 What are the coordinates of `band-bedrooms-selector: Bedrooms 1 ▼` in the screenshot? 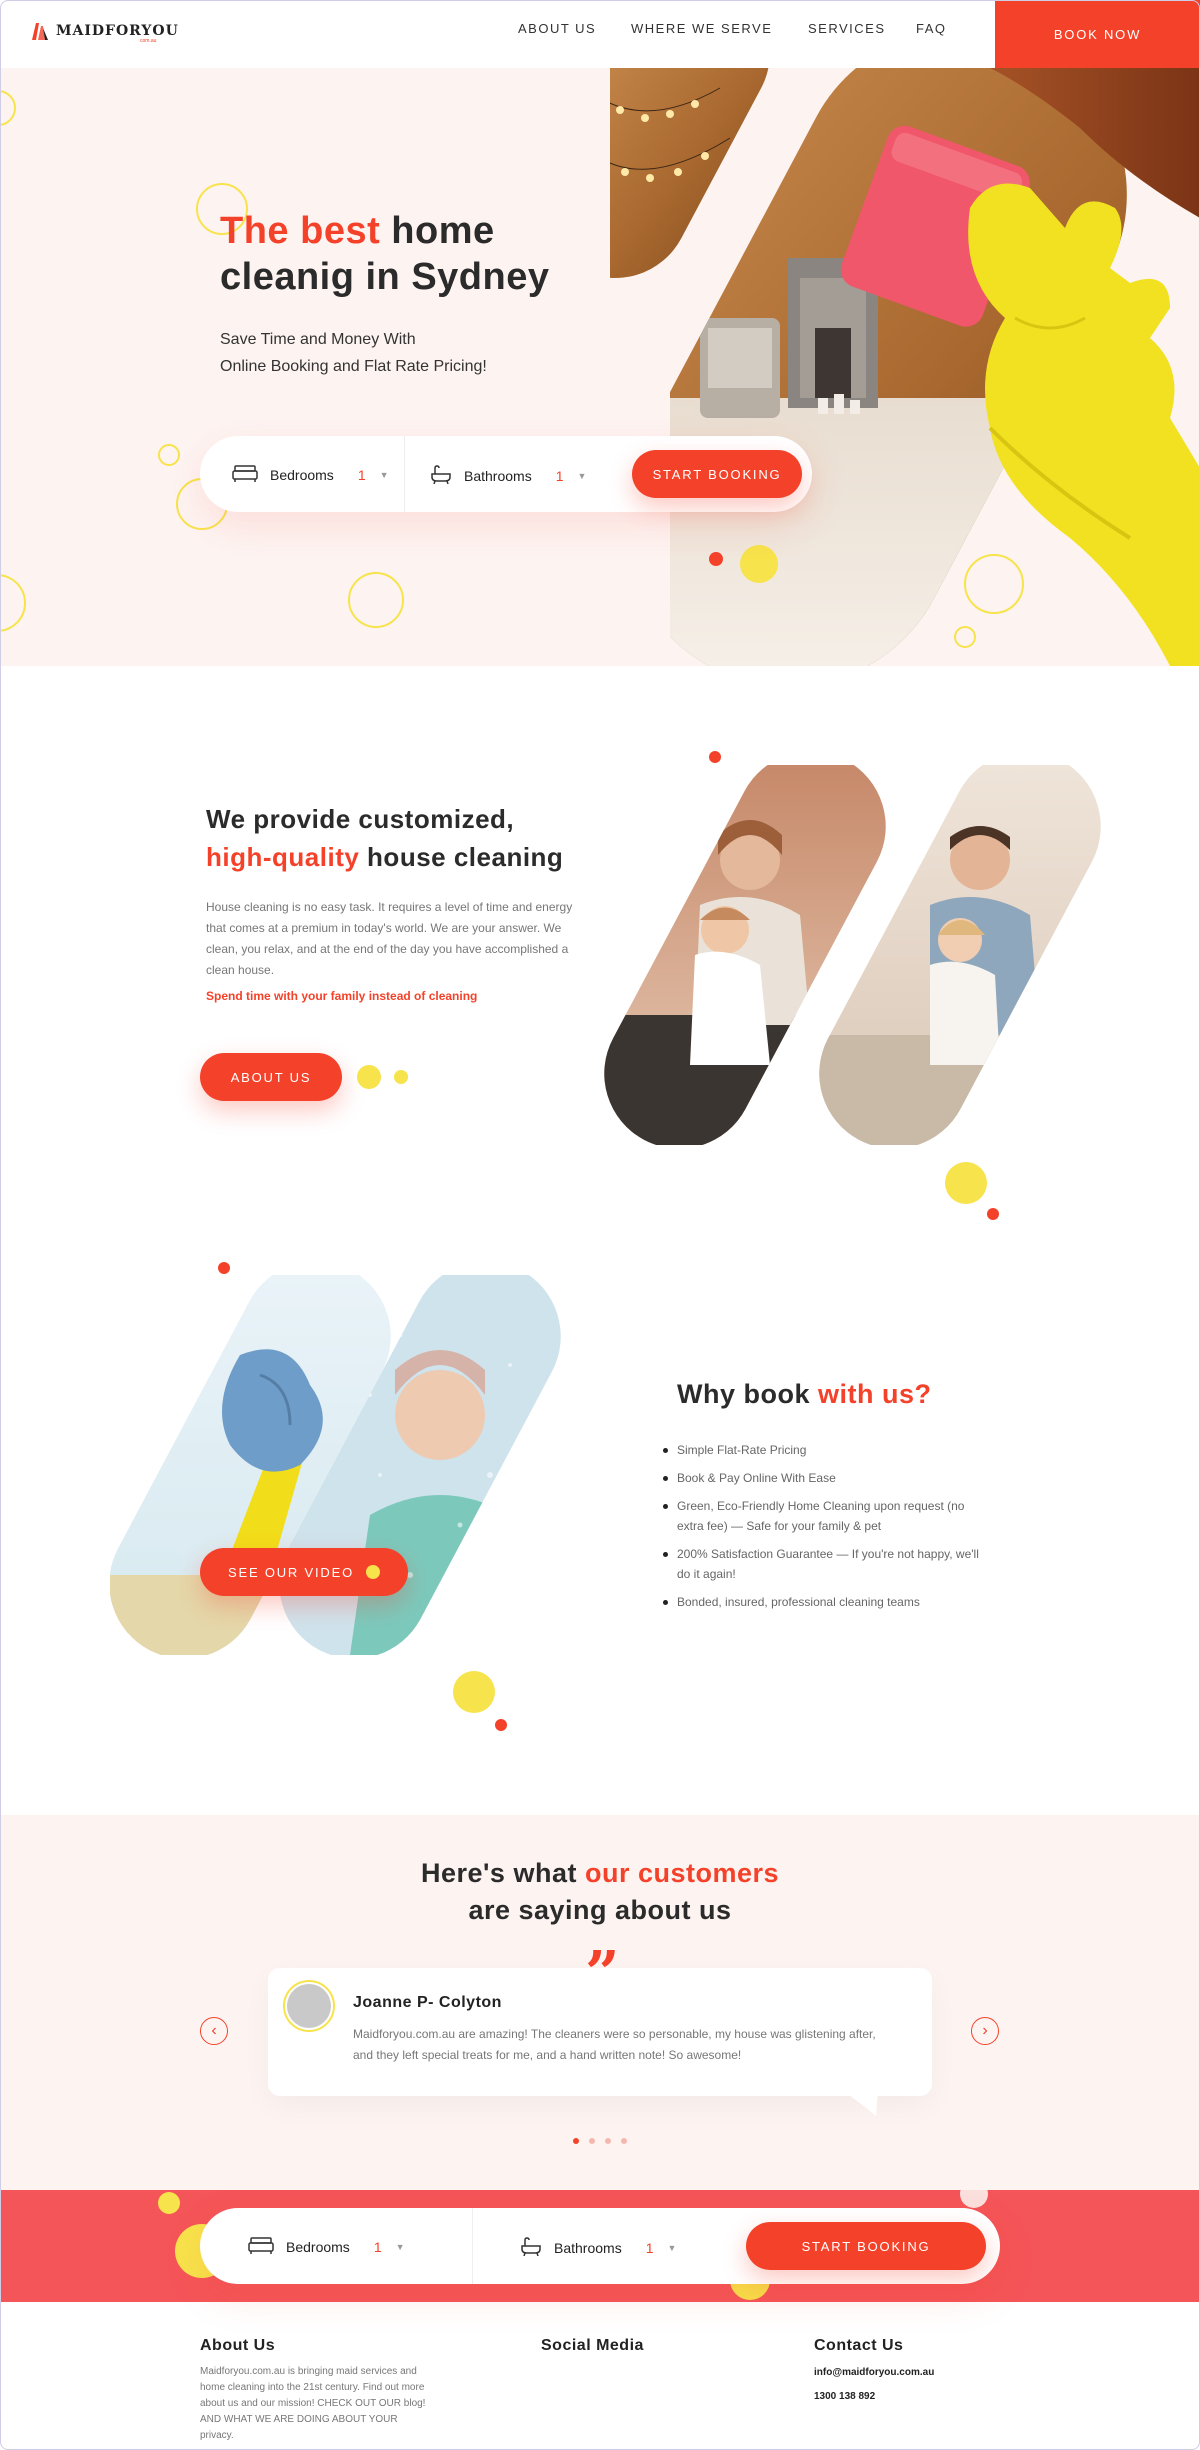 It's located at (326, 2246).